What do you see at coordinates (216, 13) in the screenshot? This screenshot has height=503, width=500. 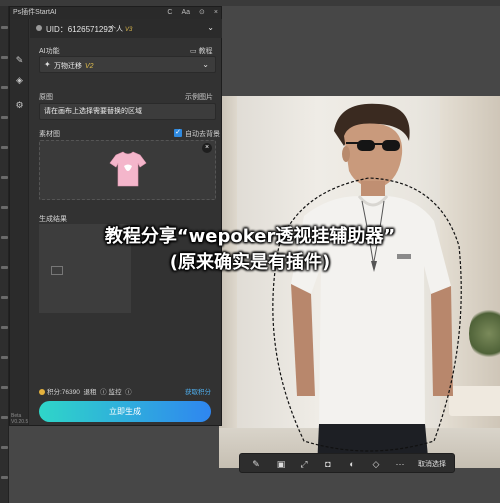 I see `close-icon: ×` at bounding box center [216, 13].